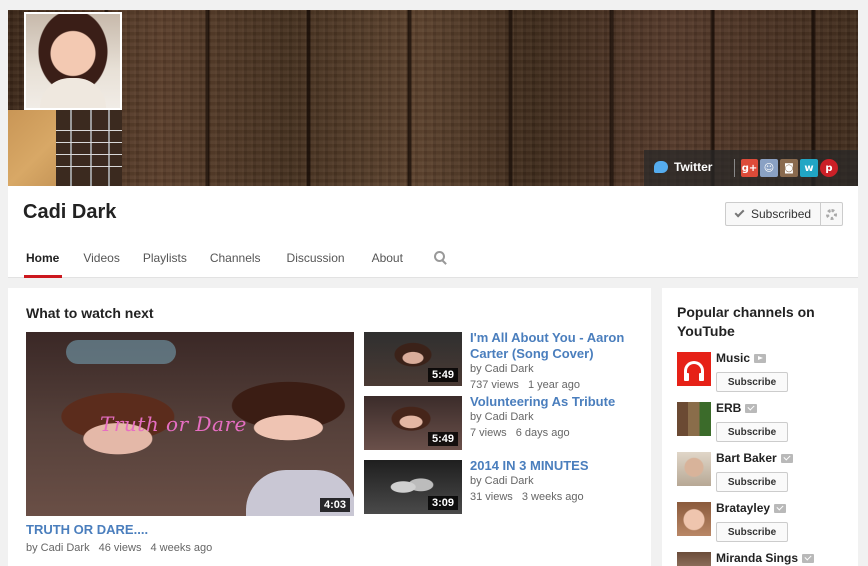 Image resolution: width=868 pixels, height=566 pixels. Describe the element at coordinates (119, 548) in the screenshot. I see `featured-video-meta: by Cadi Dark 46 views 4 weeks ago` at that location.